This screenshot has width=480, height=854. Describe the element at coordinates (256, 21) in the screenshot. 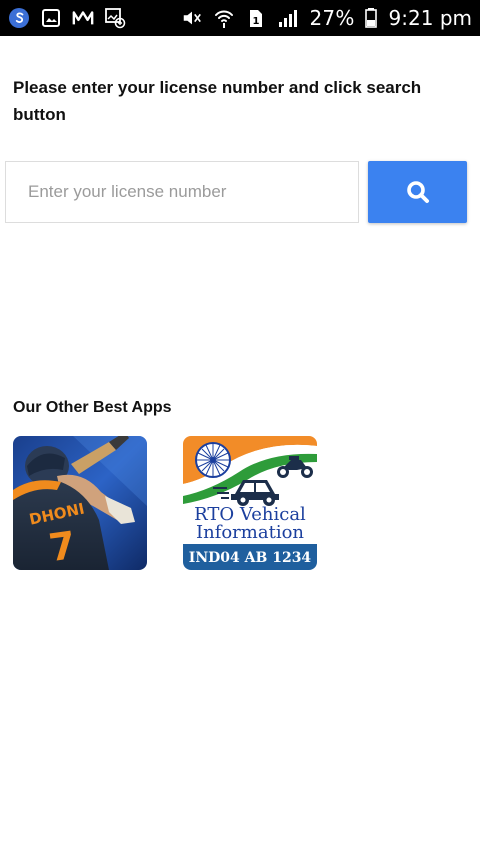

I see `svg-text: 1` at that location.